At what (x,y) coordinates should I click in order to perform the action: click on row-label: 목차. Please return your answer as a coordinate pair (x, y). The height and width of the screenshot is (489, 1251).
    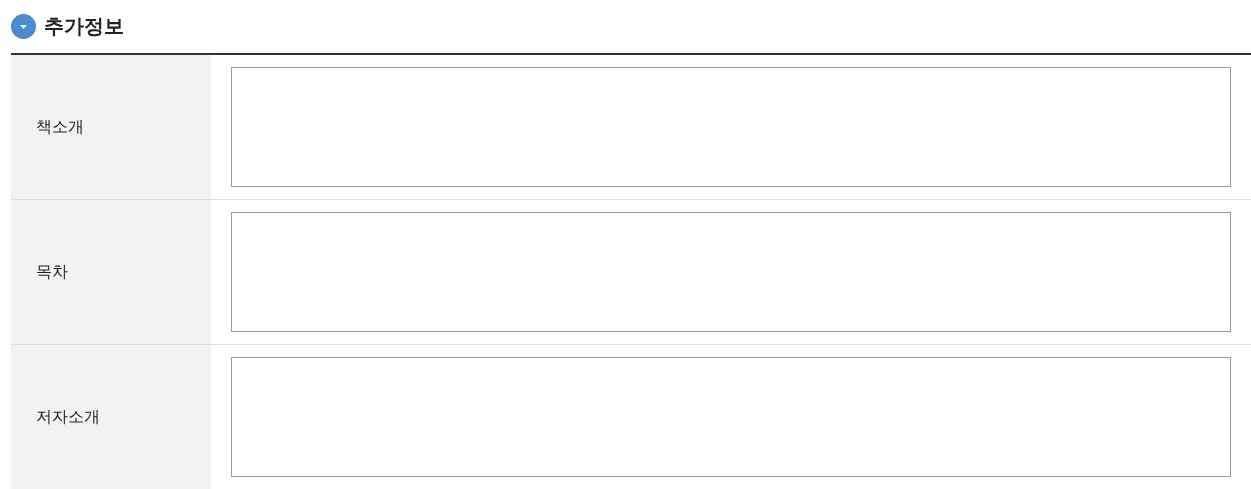
    Looking at the image, I should click on (111, 272).